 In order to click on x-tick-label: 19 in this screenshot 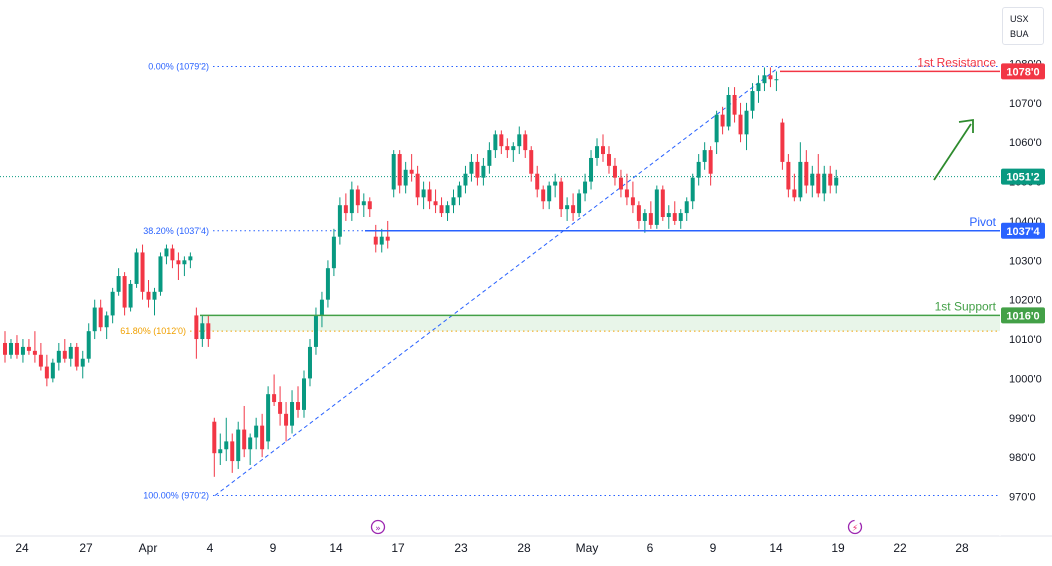, I will do `click(838, 548)`.